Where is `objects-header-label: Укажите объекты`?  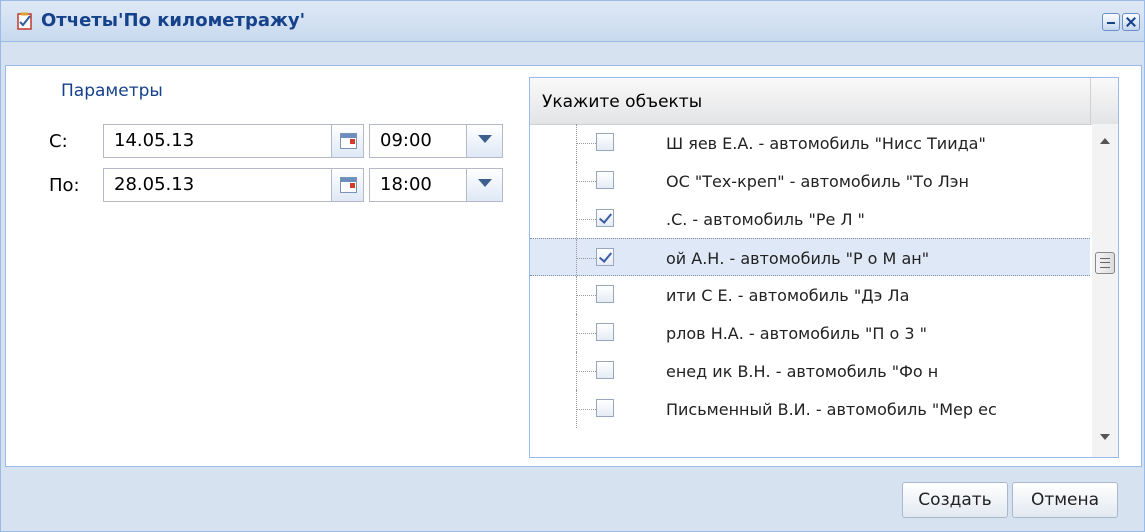
objects-header-label: Укажите объекты is located at coordinates (622, 102).